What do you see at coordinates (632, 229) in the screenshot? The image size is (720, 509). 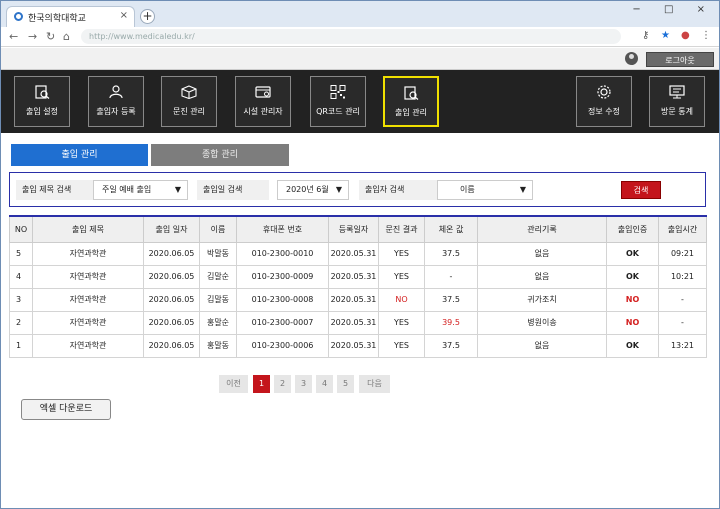 I see `header-cell: 출입인증` at bounding box center [632, 229].